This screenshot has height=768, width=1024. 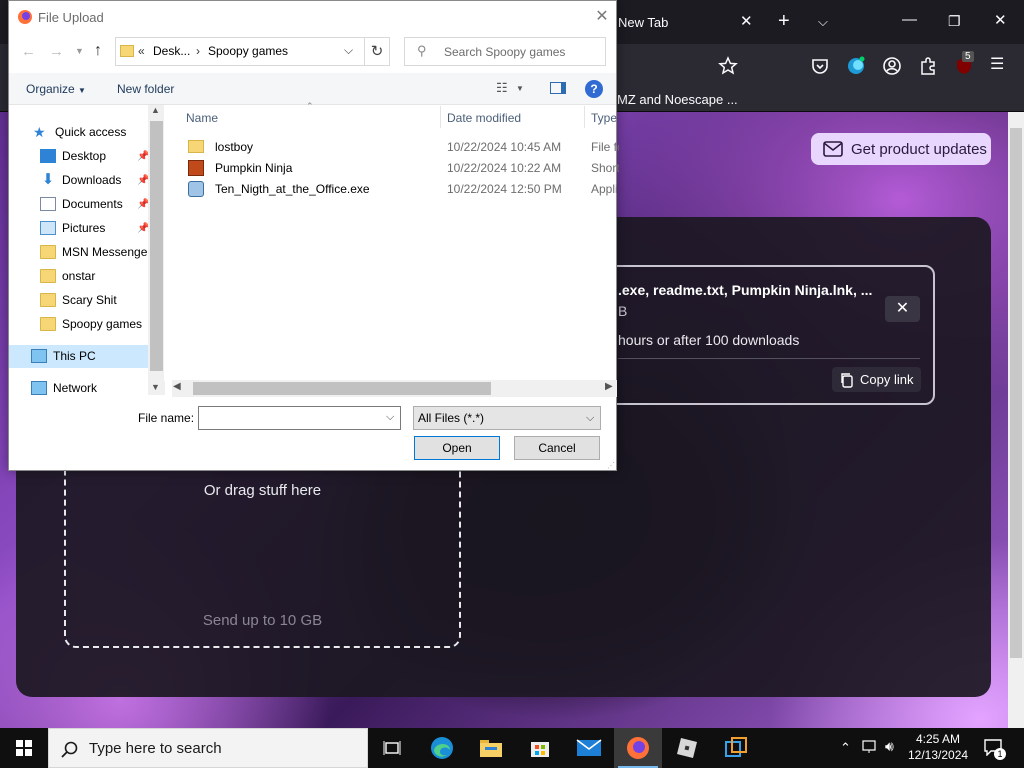 What do you see at coordinates (310, 106) in the screenshot?
I see `sort-up-icon: ⌃` at bounding box center [310, 106].